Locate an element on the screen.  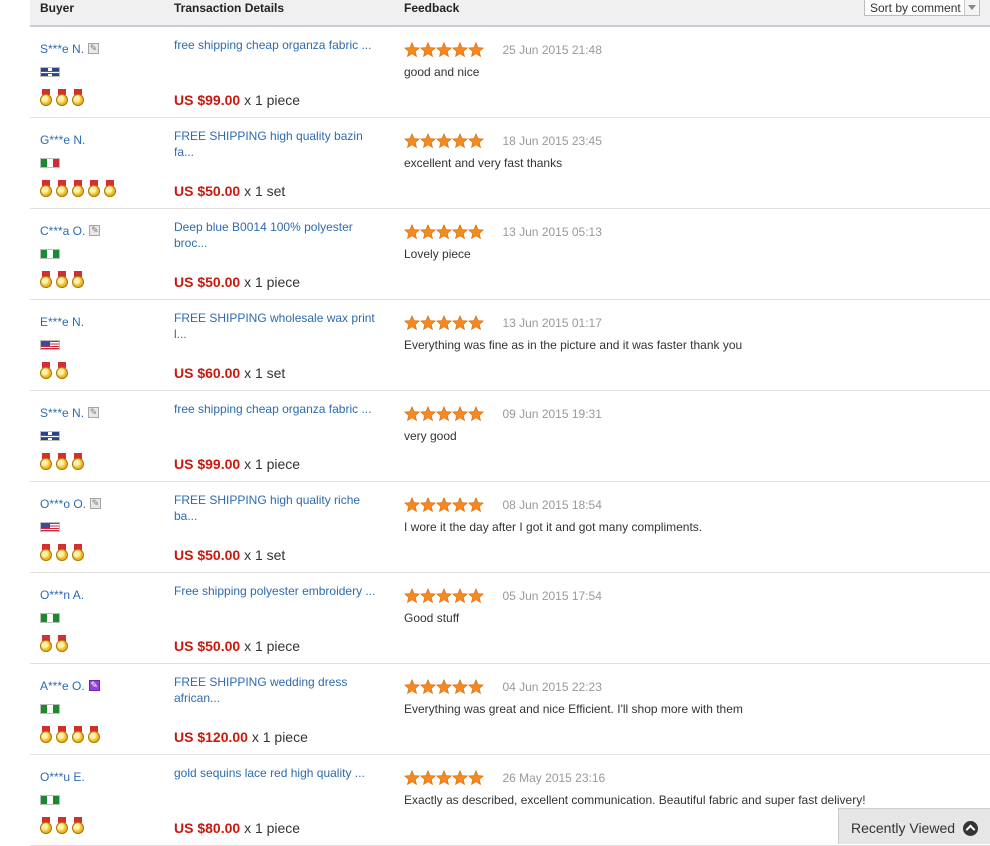
buyer-name-link: O***n A. is located at coordinates (62, 595).